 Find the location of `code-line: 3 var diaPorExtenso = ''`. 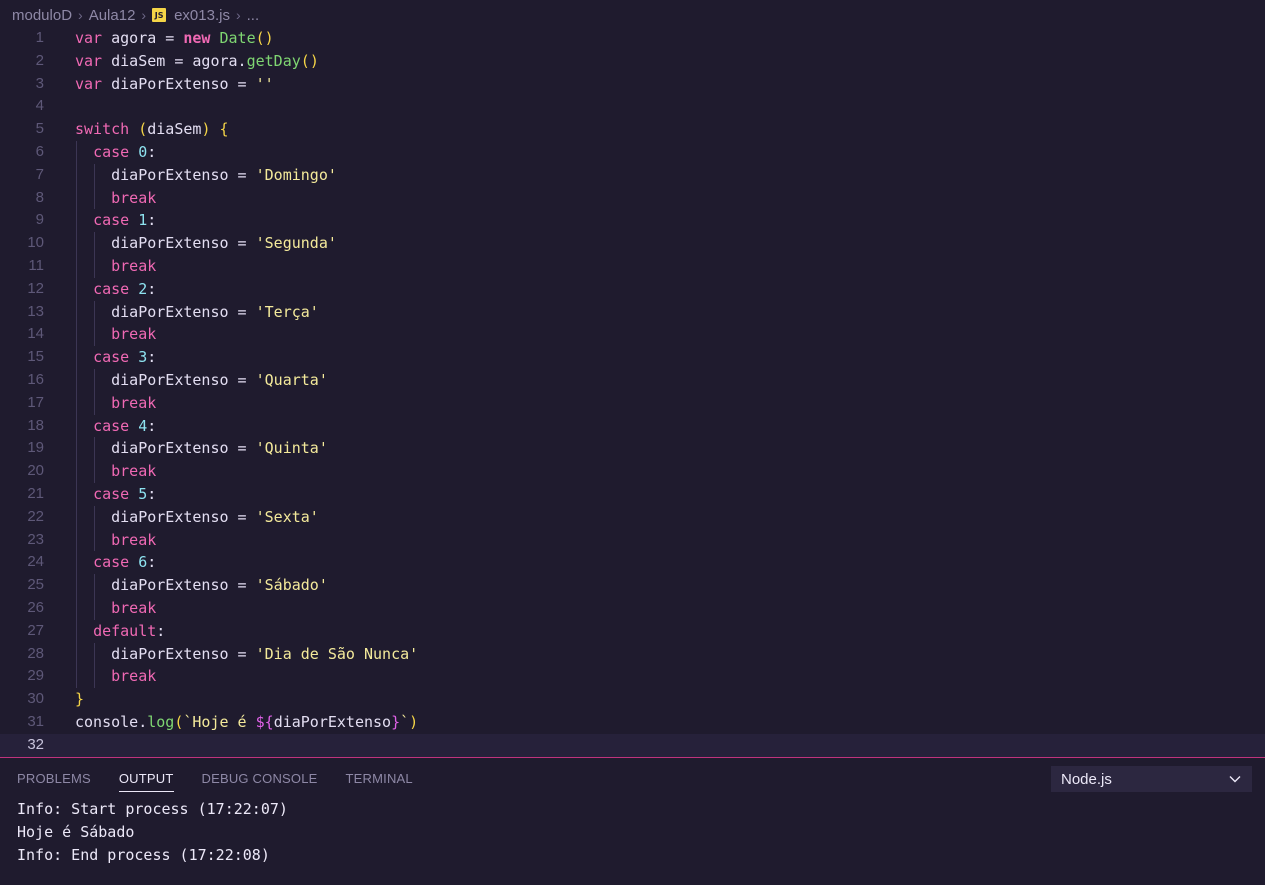

code-line: 3 var diaPorExtenso = '' is located at coordinates (632, 84).